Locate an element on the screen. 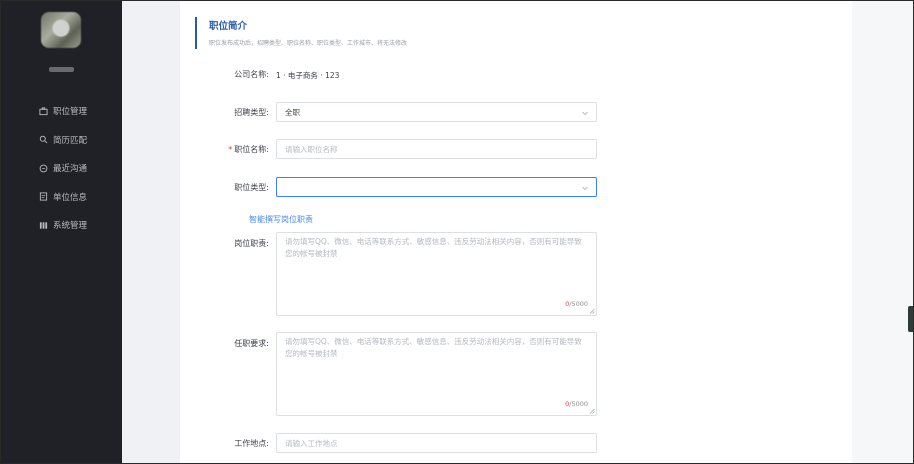 The height and width of the screenshot is (464, 914). sidebar-item-label: 系统管理 is located at coordinates (70, 226).